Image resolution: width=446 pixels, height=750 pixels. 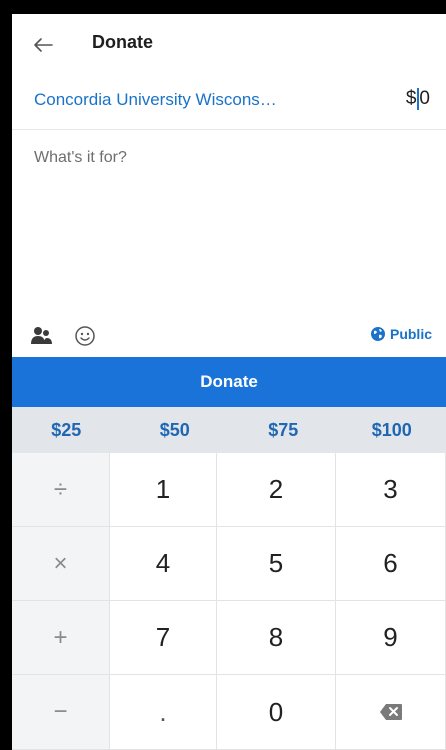 What do you see at coordinates (410, 334) in the screenshot?
I see `privacy-label: Public` at bounding box center [410, 334].